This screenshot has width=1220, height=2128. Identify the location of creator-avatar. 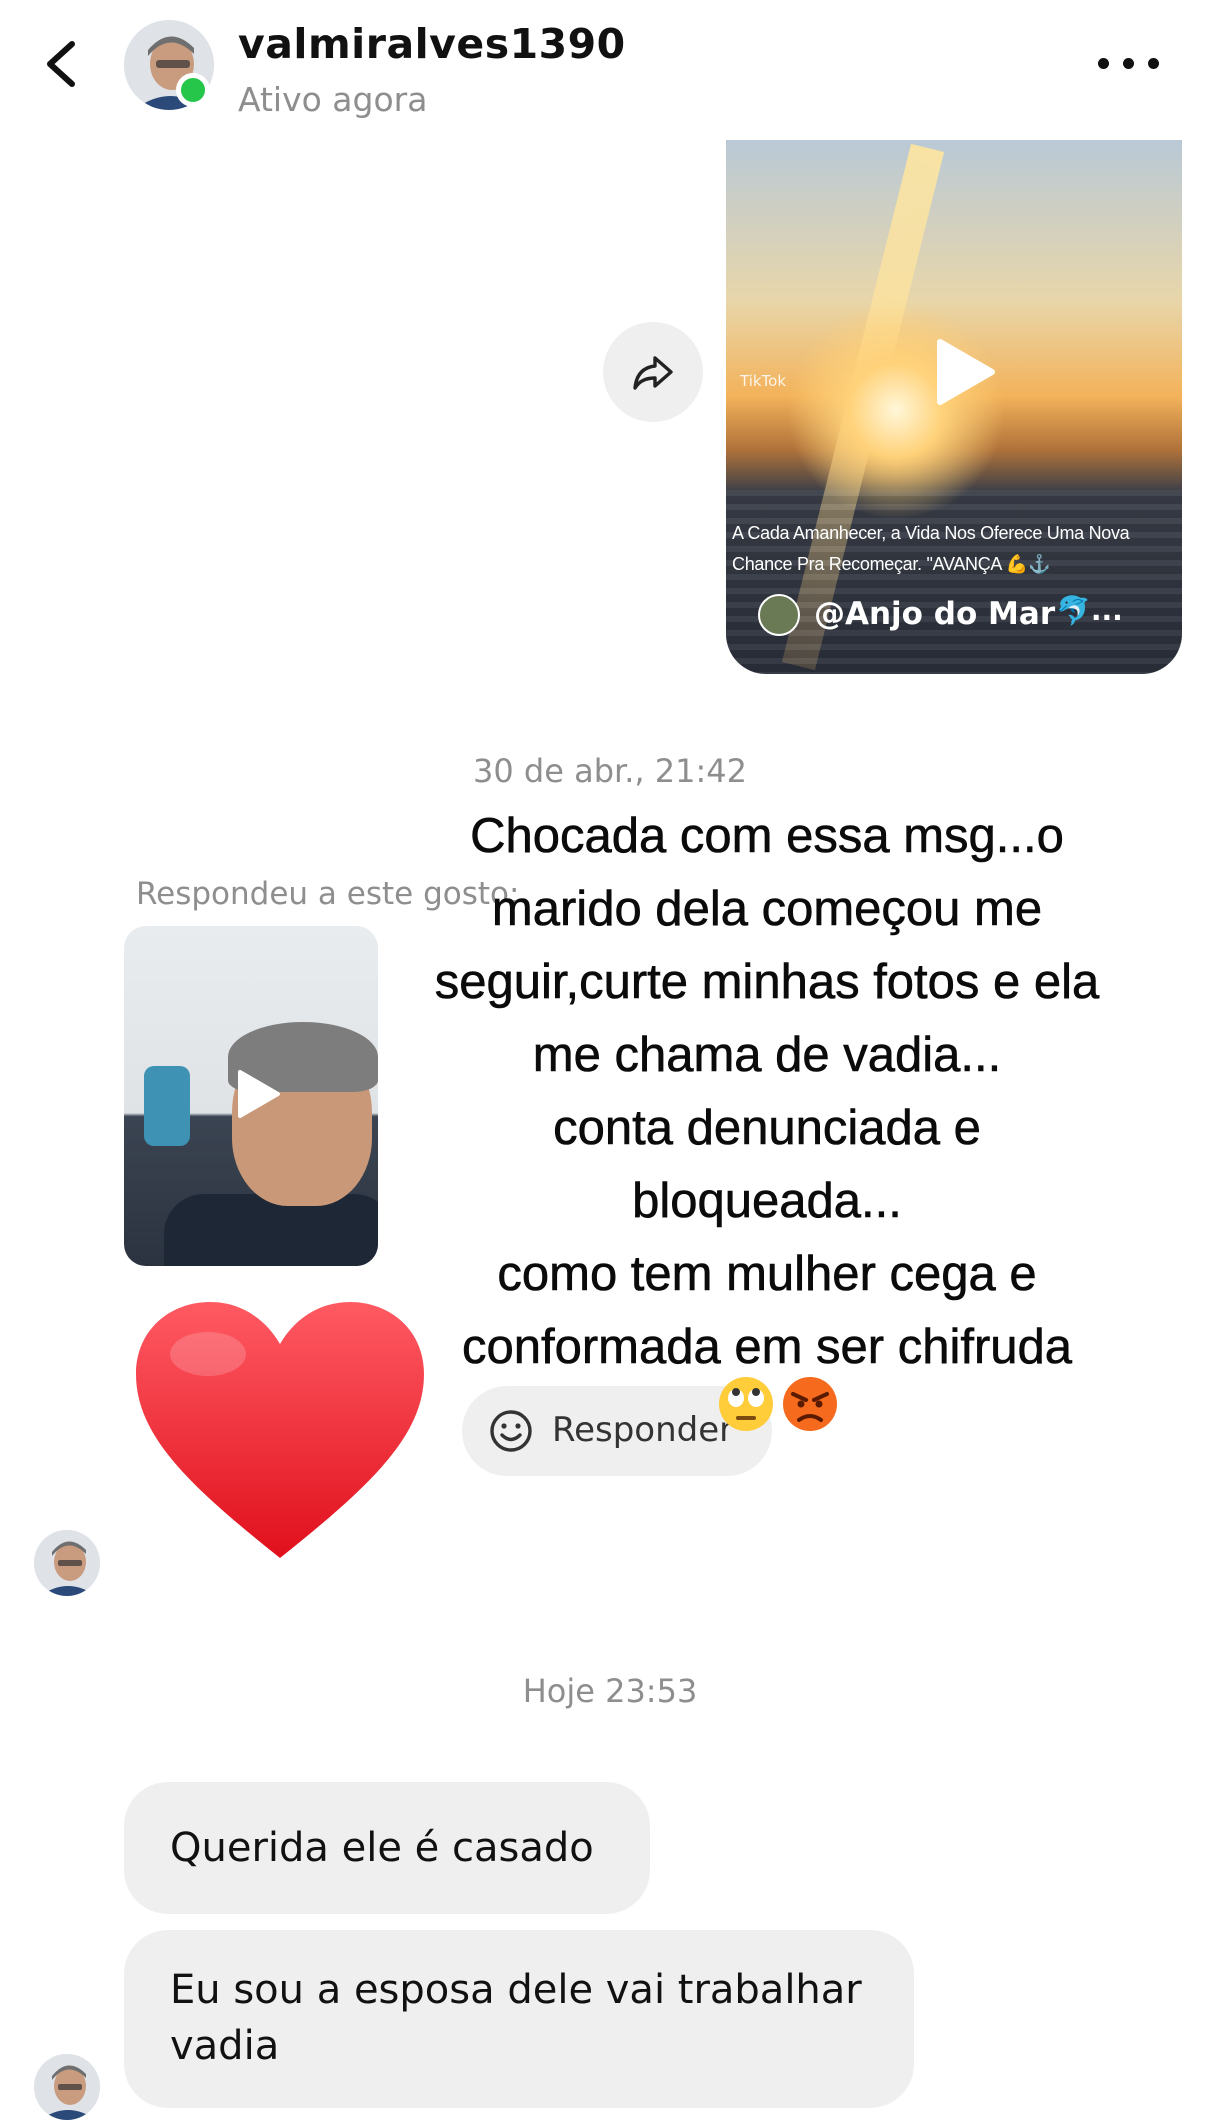
(779, 615).